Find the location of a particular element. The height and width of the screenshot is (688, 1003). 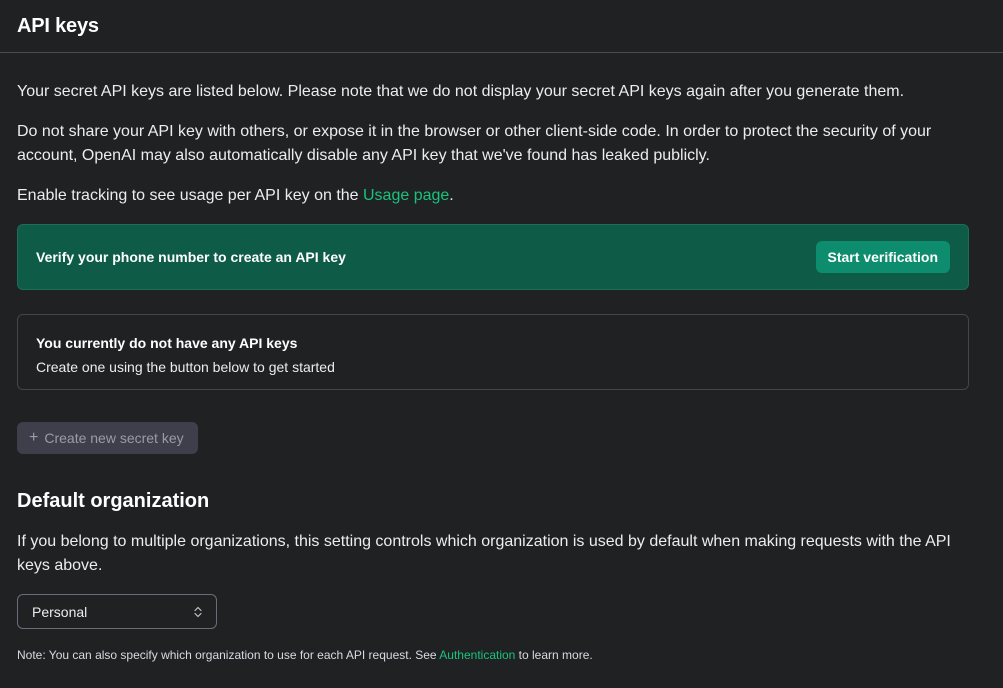

page-title: API keys is located at coordinates (58, 25).